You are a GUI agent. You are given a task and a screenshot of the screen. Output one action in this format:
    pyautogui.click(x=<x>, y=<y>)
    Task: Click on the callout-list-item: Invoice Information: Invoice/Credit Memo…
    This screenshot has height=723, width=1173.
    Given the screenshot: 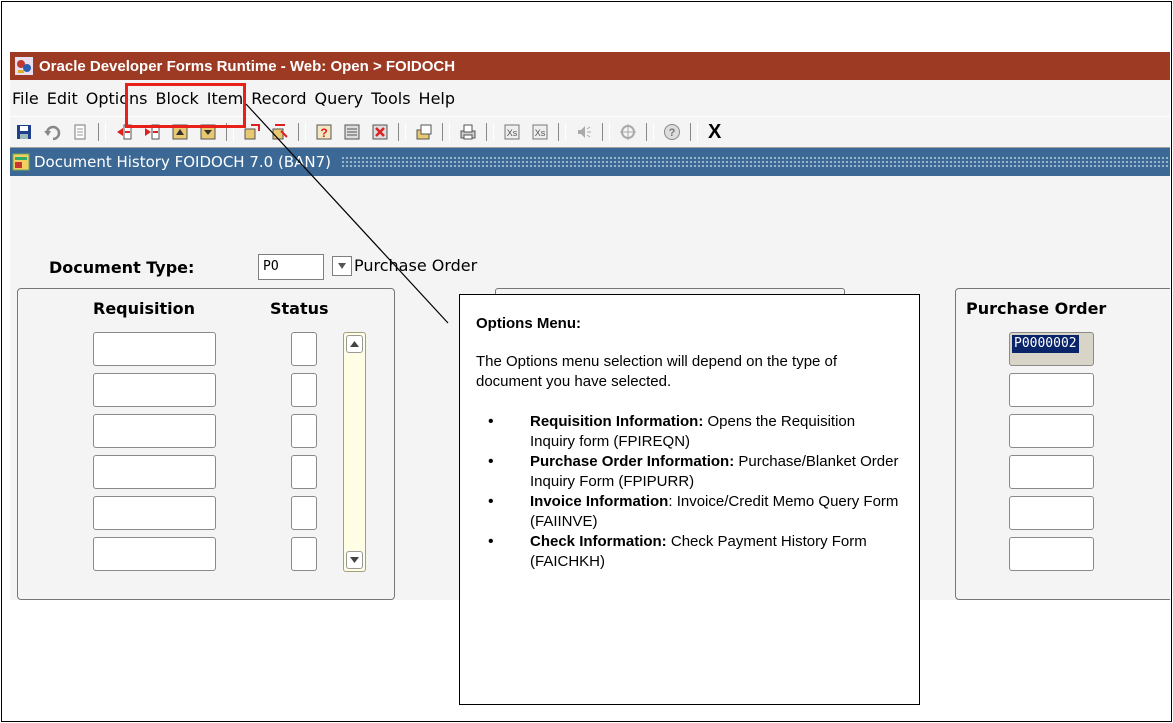 What is the action you would take?
    pyautogui.click(x=694, y=512)
    